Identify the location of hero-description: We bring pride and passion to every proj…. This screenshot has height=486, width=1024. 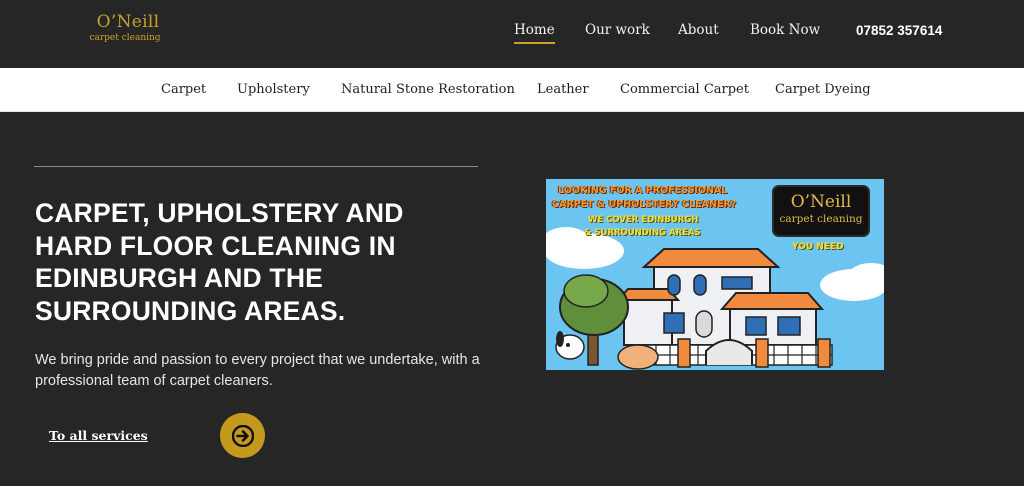
(257, 370).